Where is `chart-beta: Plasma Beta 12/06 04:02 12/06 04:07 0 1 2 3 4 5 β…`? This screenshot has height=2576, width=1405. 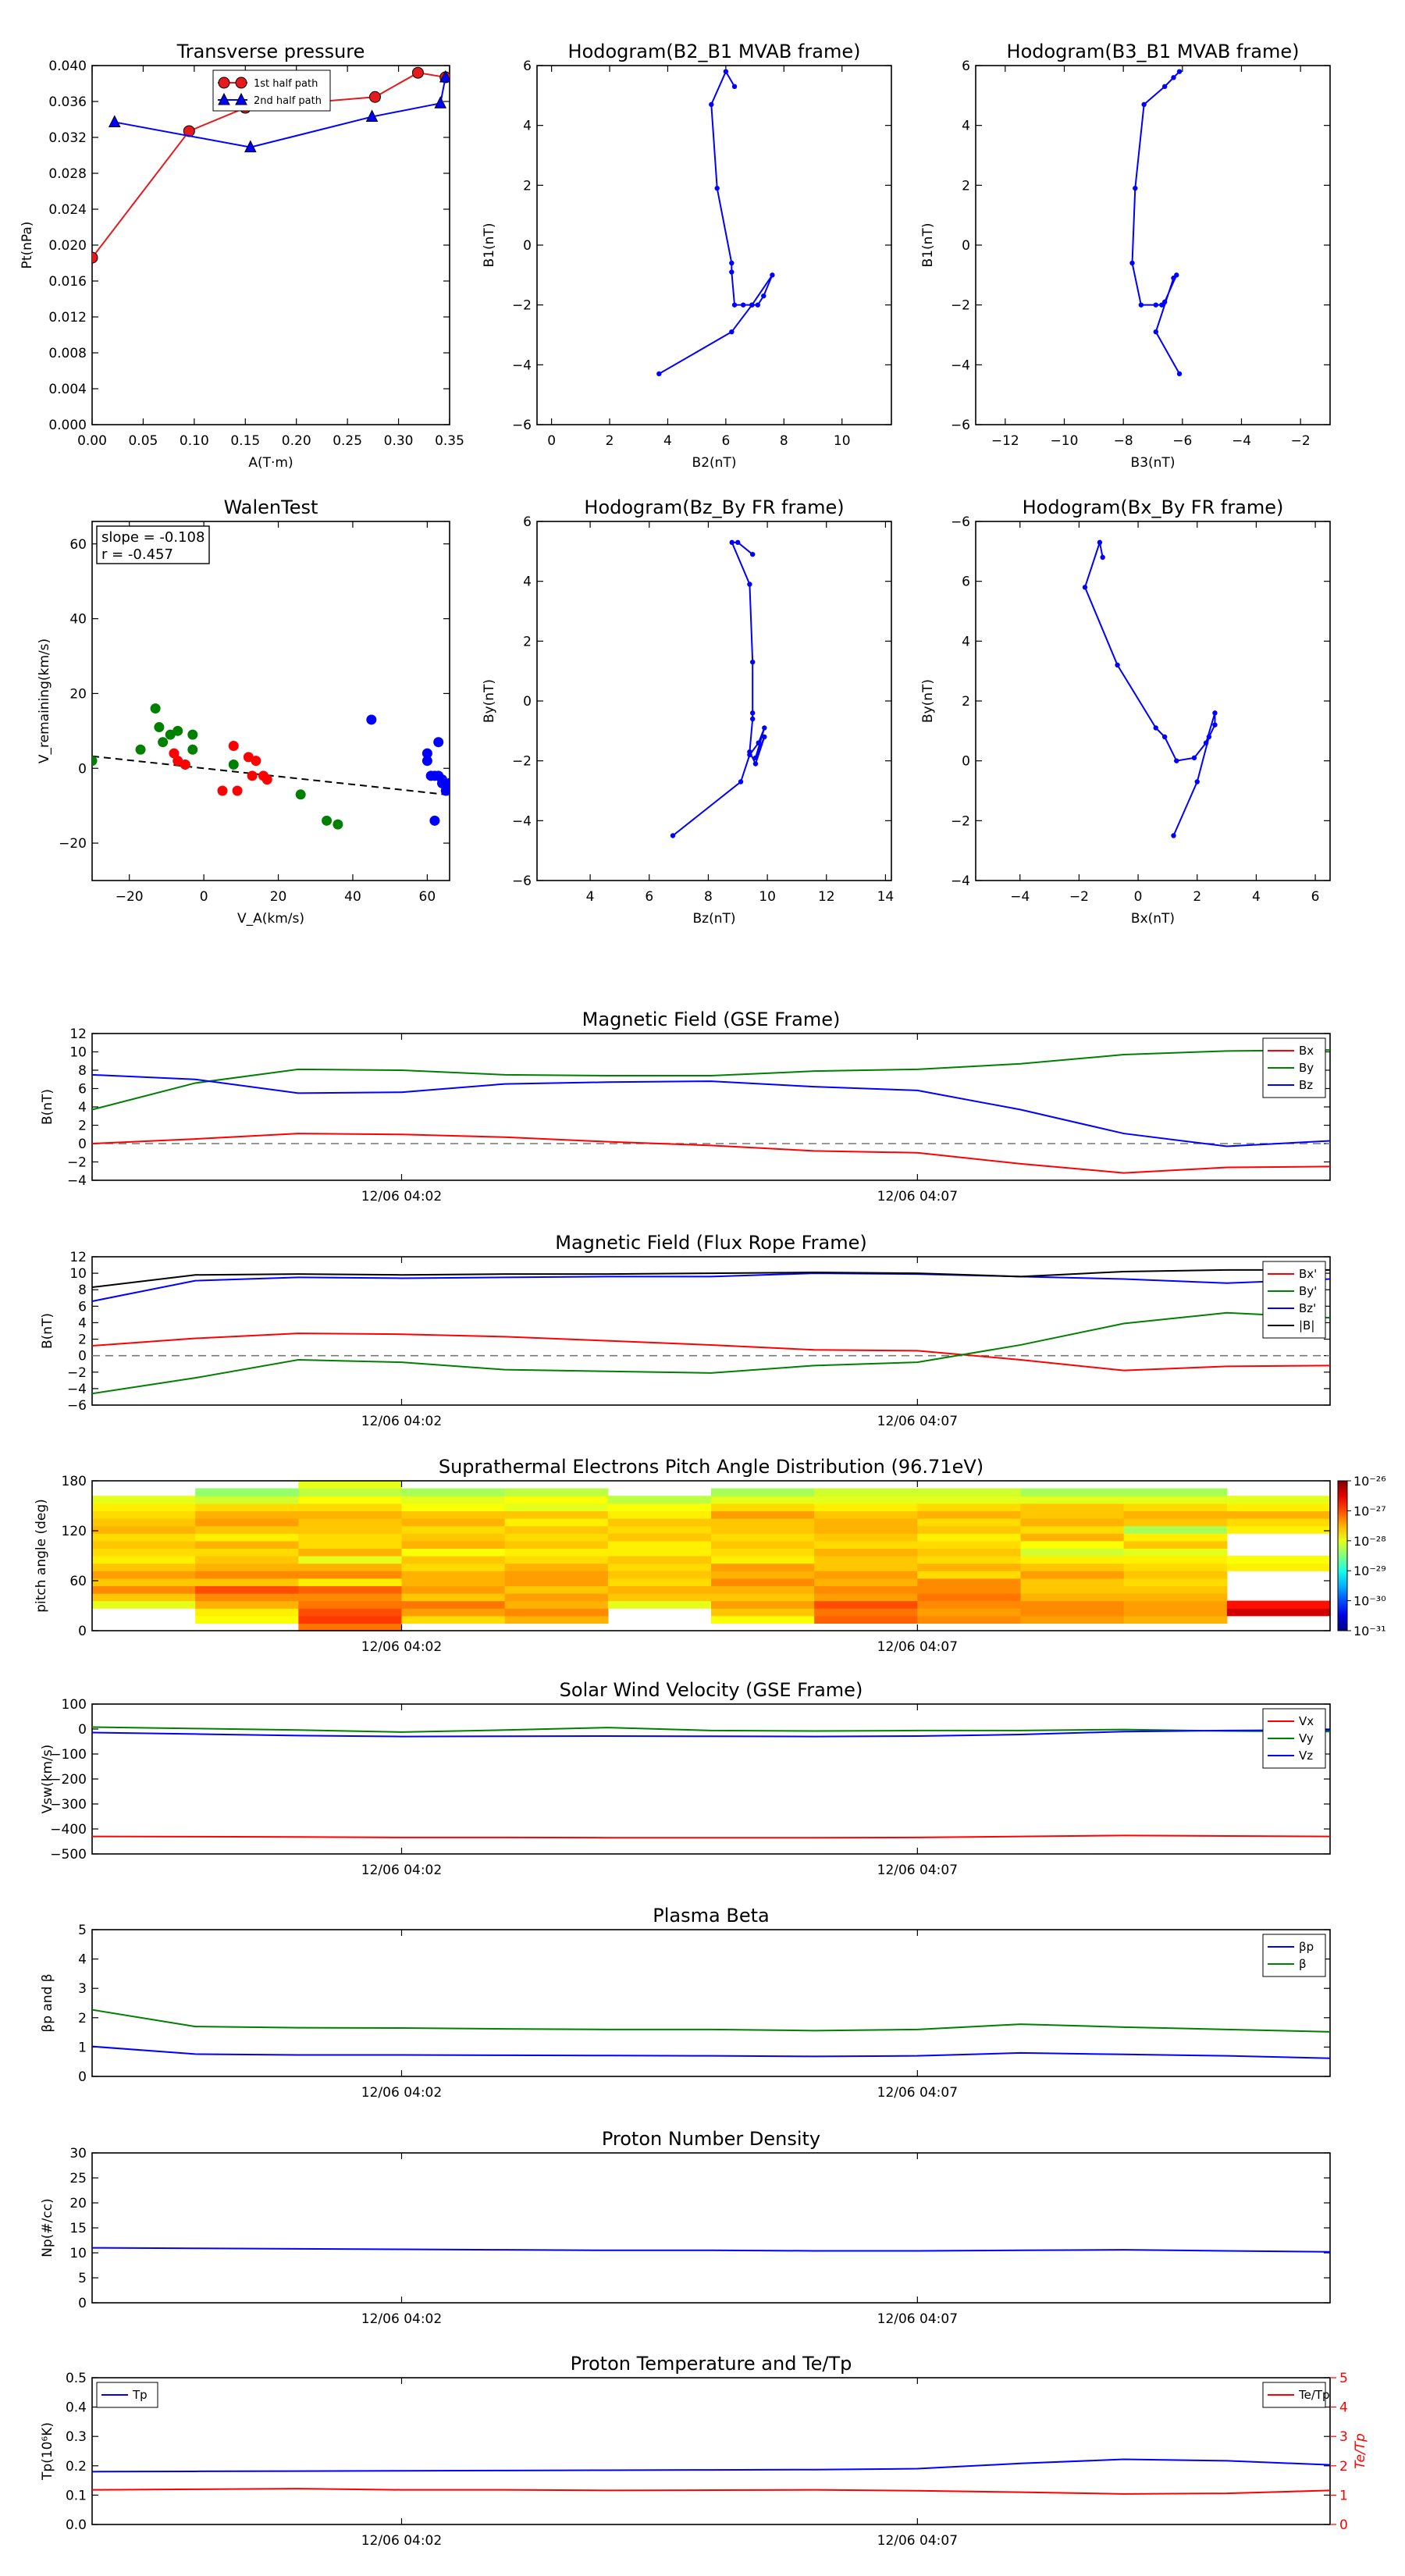
chart-beta: Plasma Beta 12/06 04:02 12/06 04:07 0 1 2 3 4 5 β… is located at coordinates (685, 2003).